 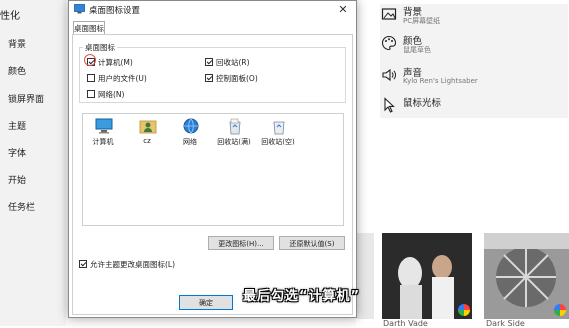 What do you see at coordinates (278, 142) in the screenshot?
I see `icon-caption: 回收站(空)` at bounding box center [278, 142].